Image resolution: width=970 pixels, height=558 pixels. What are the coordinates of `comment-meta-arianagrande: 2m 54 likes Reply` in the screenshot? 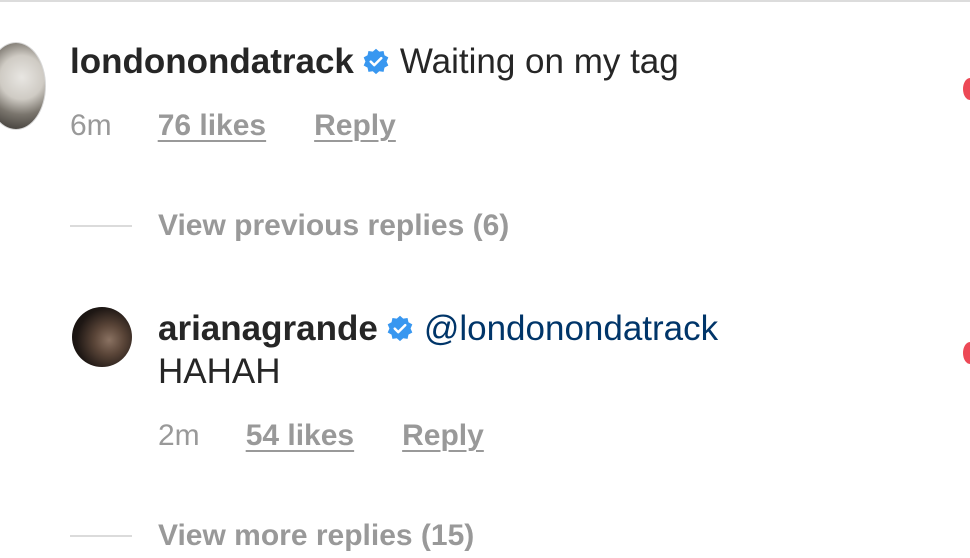 It's located at (321, 436).